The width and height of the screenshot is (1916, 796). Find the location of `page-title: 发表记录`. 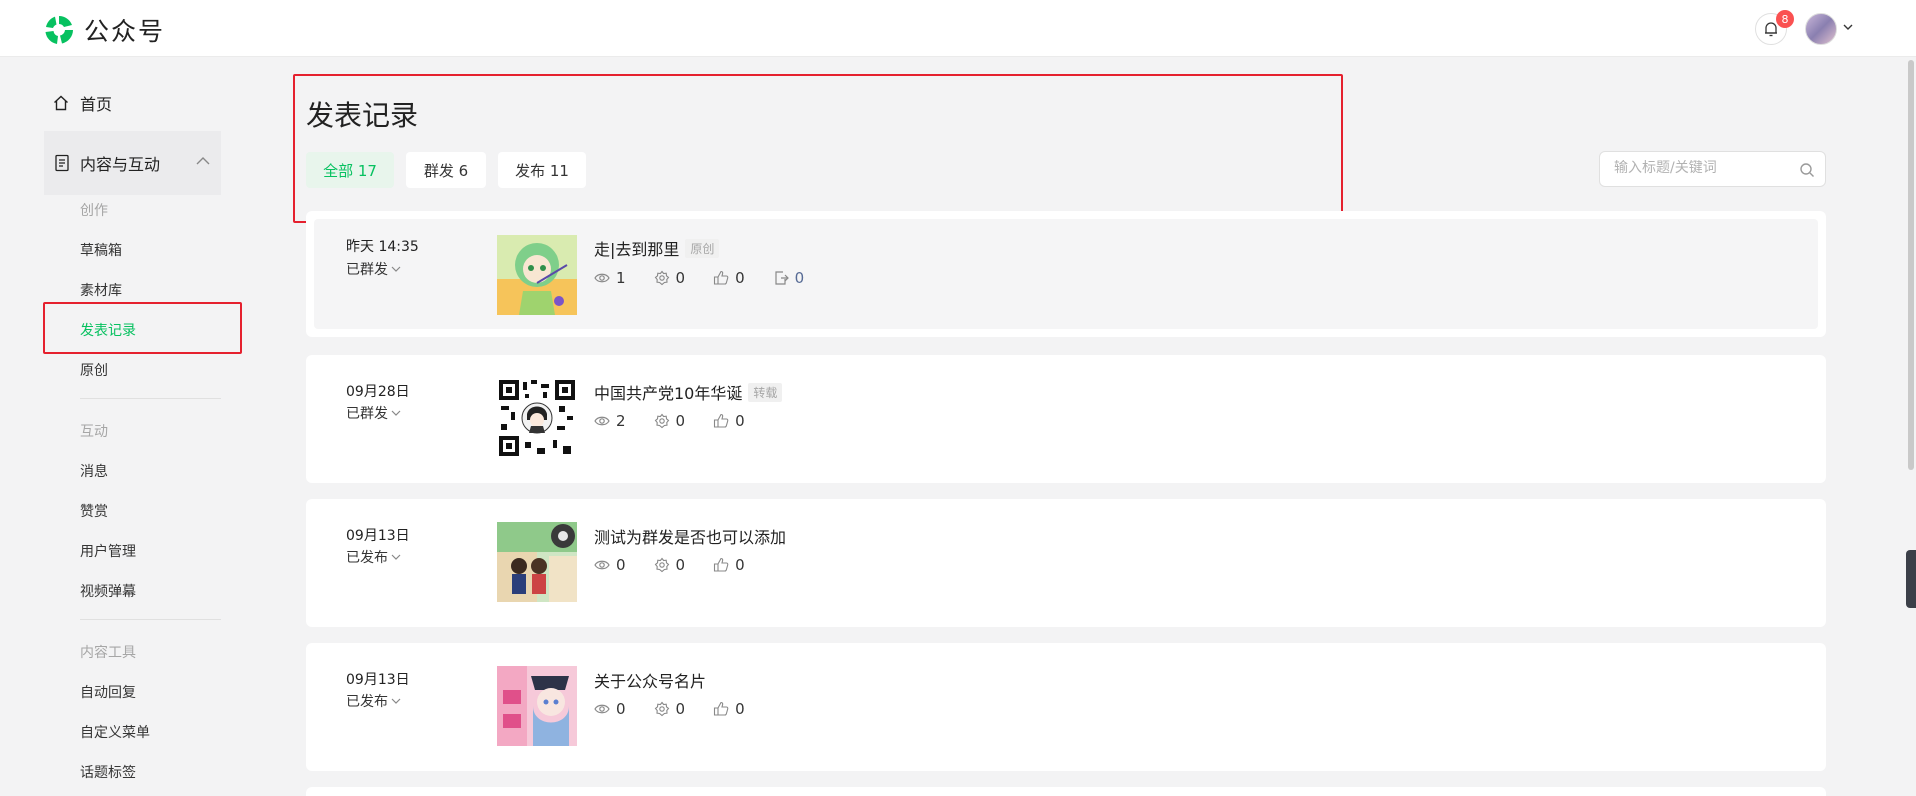

page-title: 发表记录 is located at coordinates (362, 115).